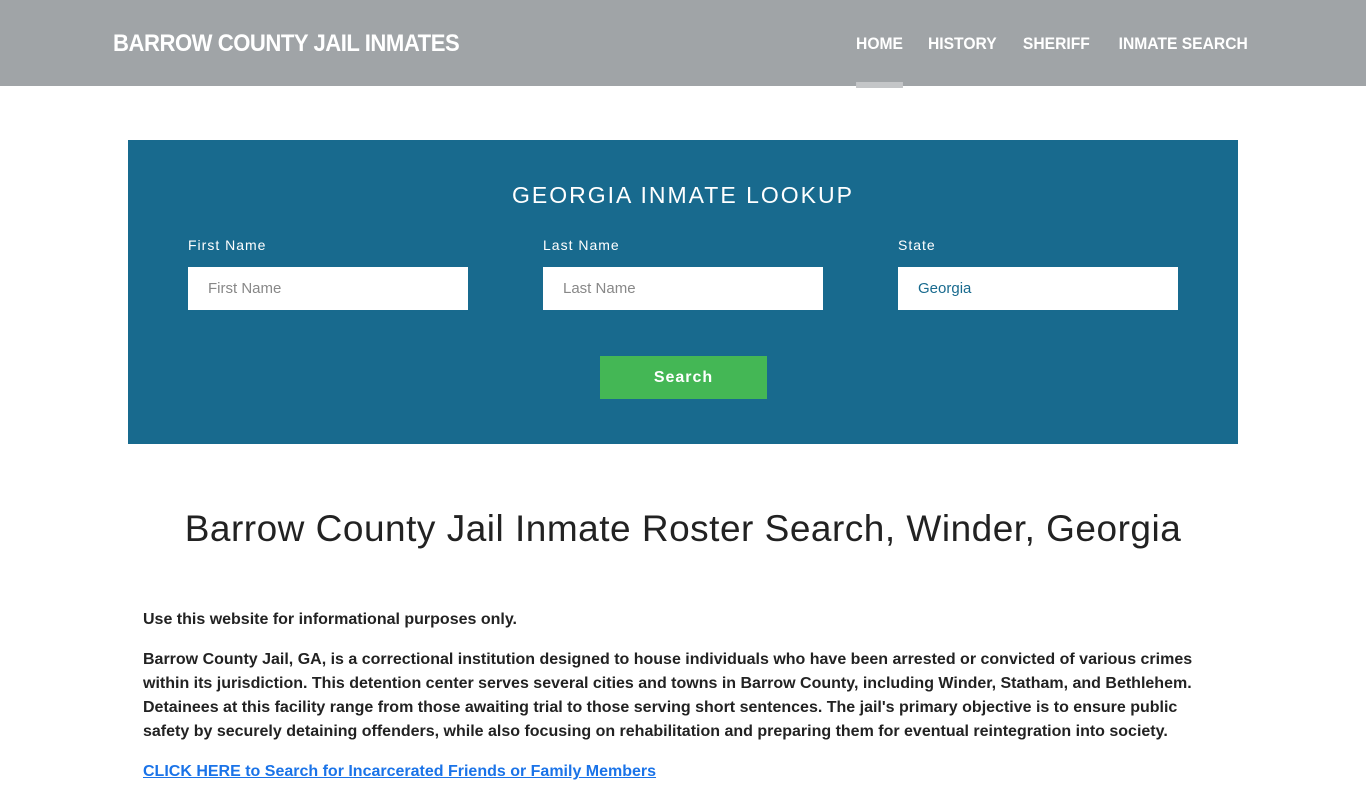  Describe the element at coordinates (917, 245) in the screenshot. I see `state-label: State` at that location.